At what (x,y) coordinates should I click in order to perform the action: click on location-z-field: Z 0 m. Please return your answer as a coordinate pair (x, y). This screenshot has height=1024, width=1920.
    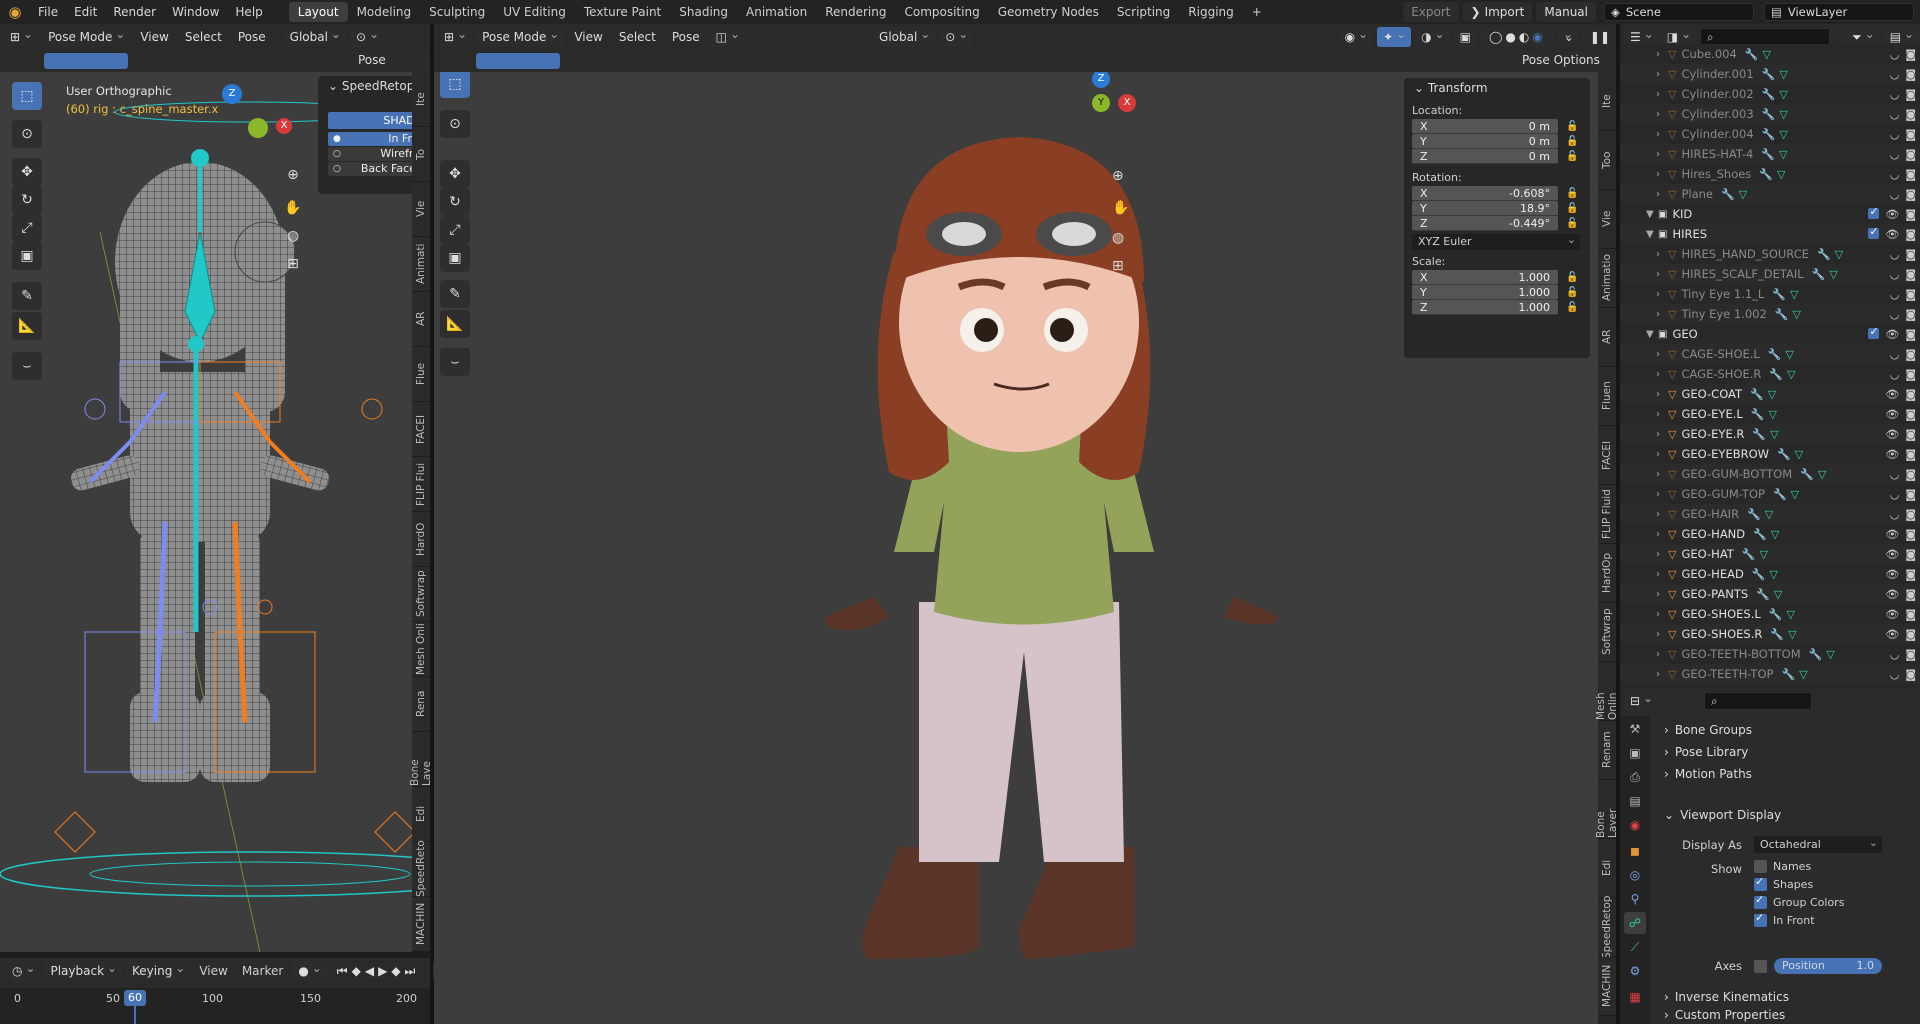
    Looking at the image, I should click on (1485, 156).